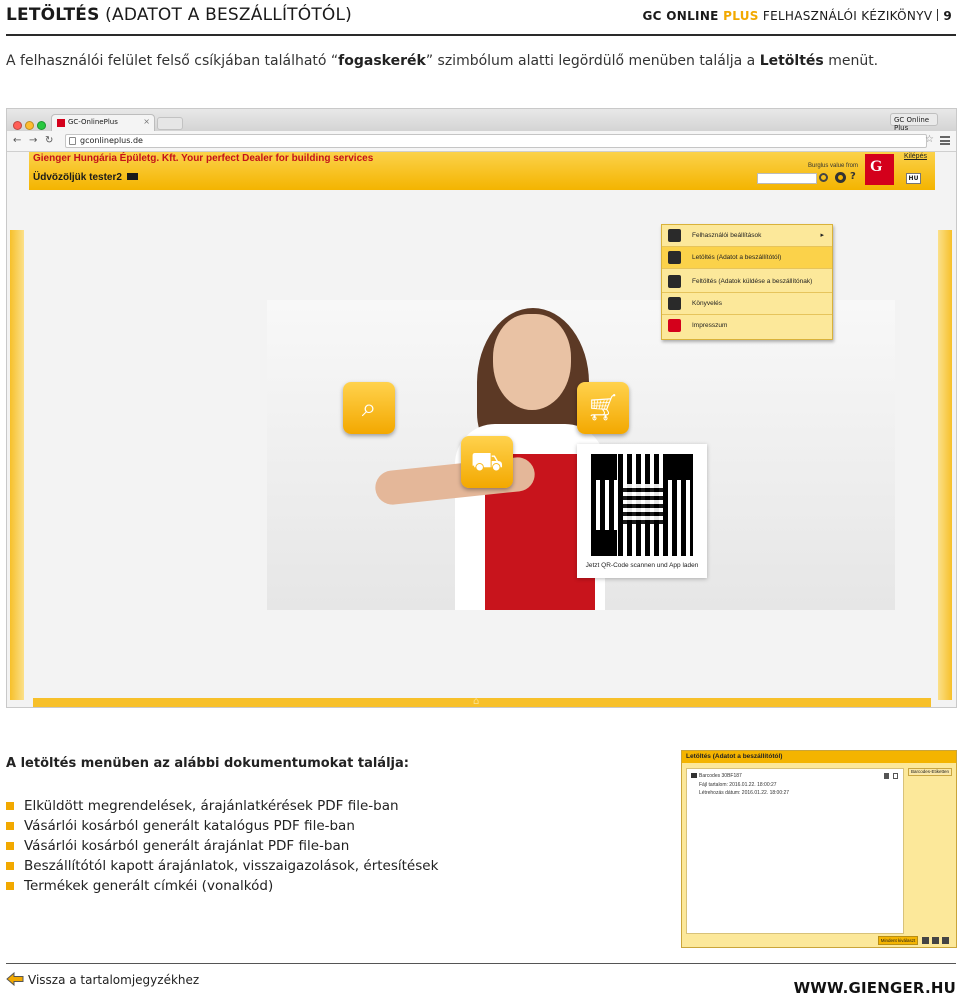 The width and height of the screenshot is (960, 998). Describe the element at coordinates (823, 177) in the screenshot. I see `search-icon` at that location.